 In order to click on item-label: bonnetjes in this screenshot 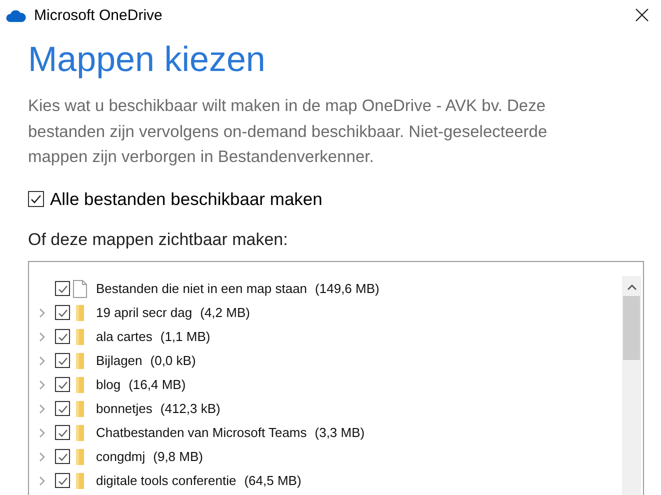, I will do `click(124, 408)`.